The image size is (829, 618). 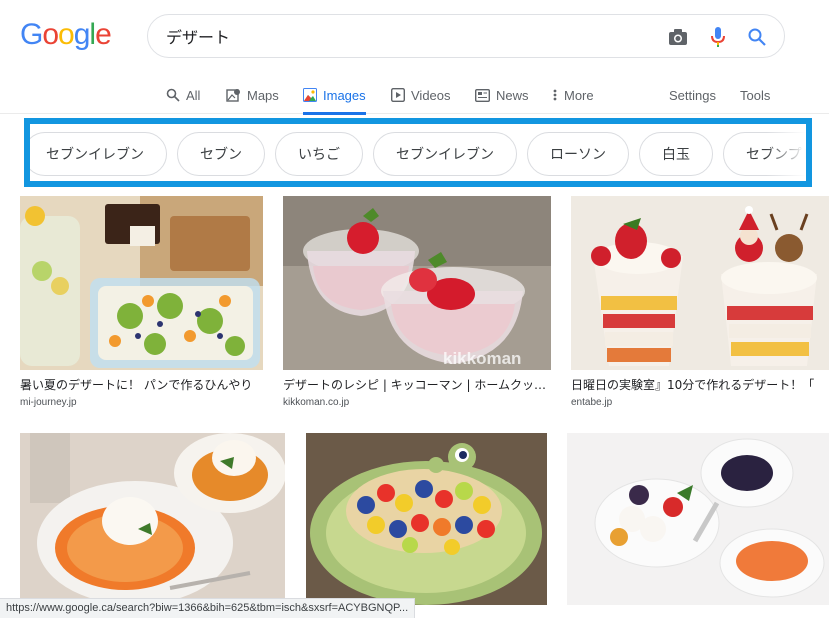 What do you see at coordinates (141, 384) in the screenshot?
I see `result-title: 暑い夏のデザートに！ パンで作るひんやり` at bounding box center [141, 384].